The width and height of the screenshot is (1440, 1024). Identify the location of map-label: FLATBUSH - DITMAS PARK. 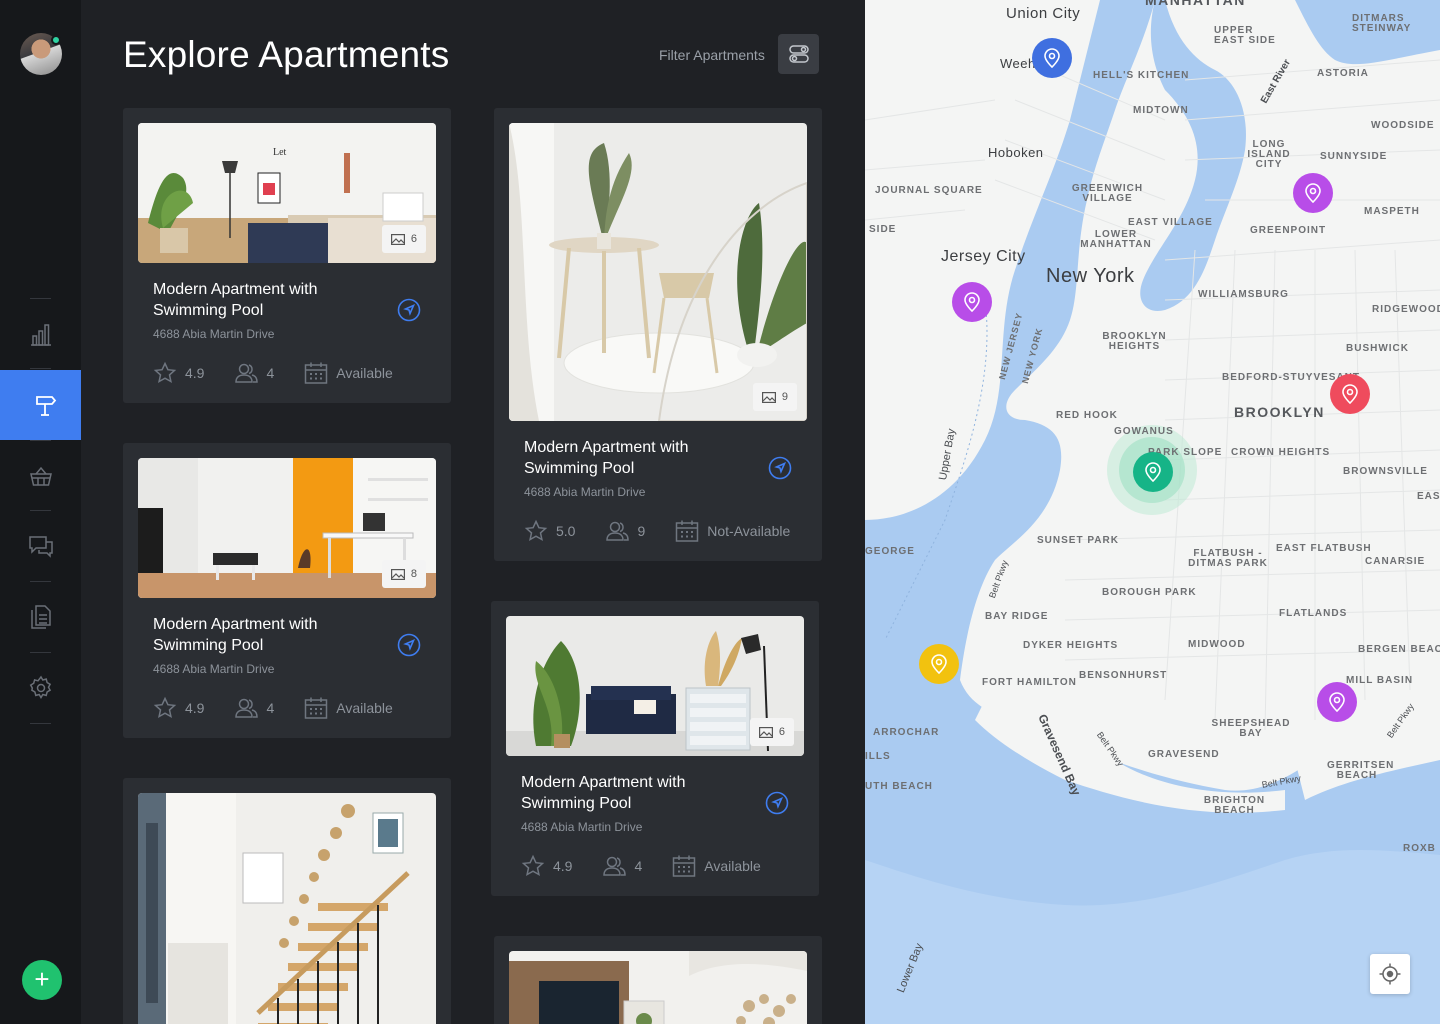
(1228, 558).